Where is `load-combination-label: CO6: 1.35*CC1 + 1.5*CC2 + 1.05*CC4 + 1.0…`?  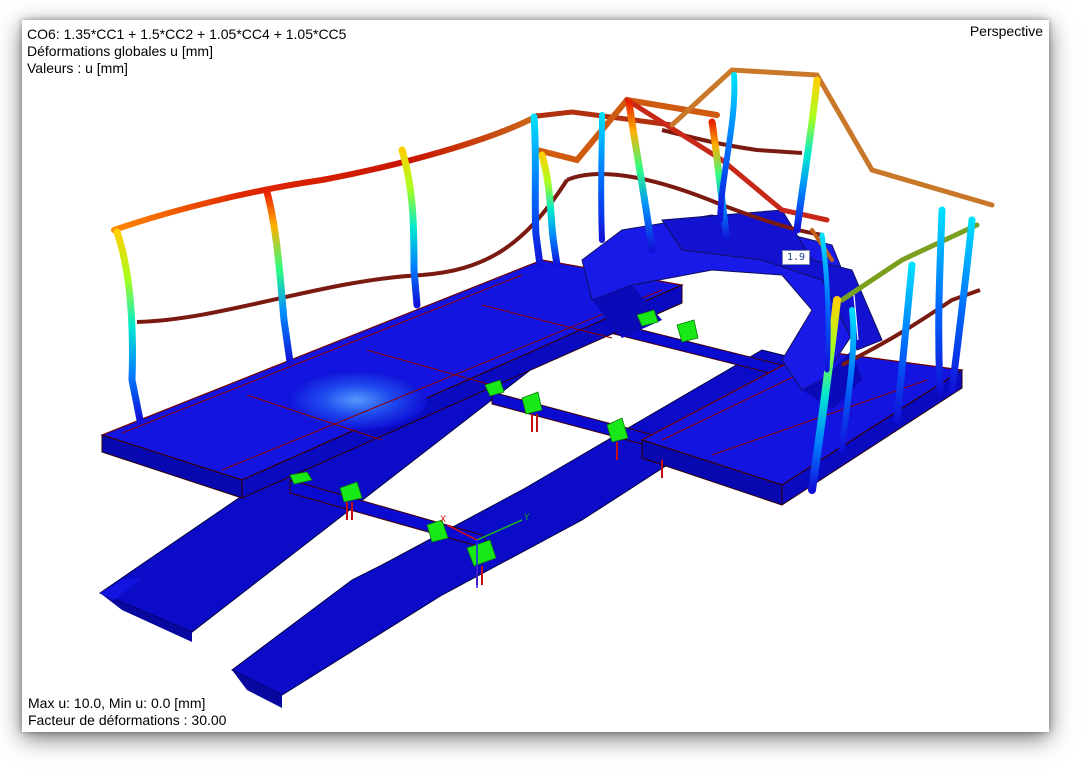
load-combination-label: CO6: 1.35*CC1 + 1.5*CC2 + 1.05*CC4 + 1.0… is located at coordinates (187, 34).